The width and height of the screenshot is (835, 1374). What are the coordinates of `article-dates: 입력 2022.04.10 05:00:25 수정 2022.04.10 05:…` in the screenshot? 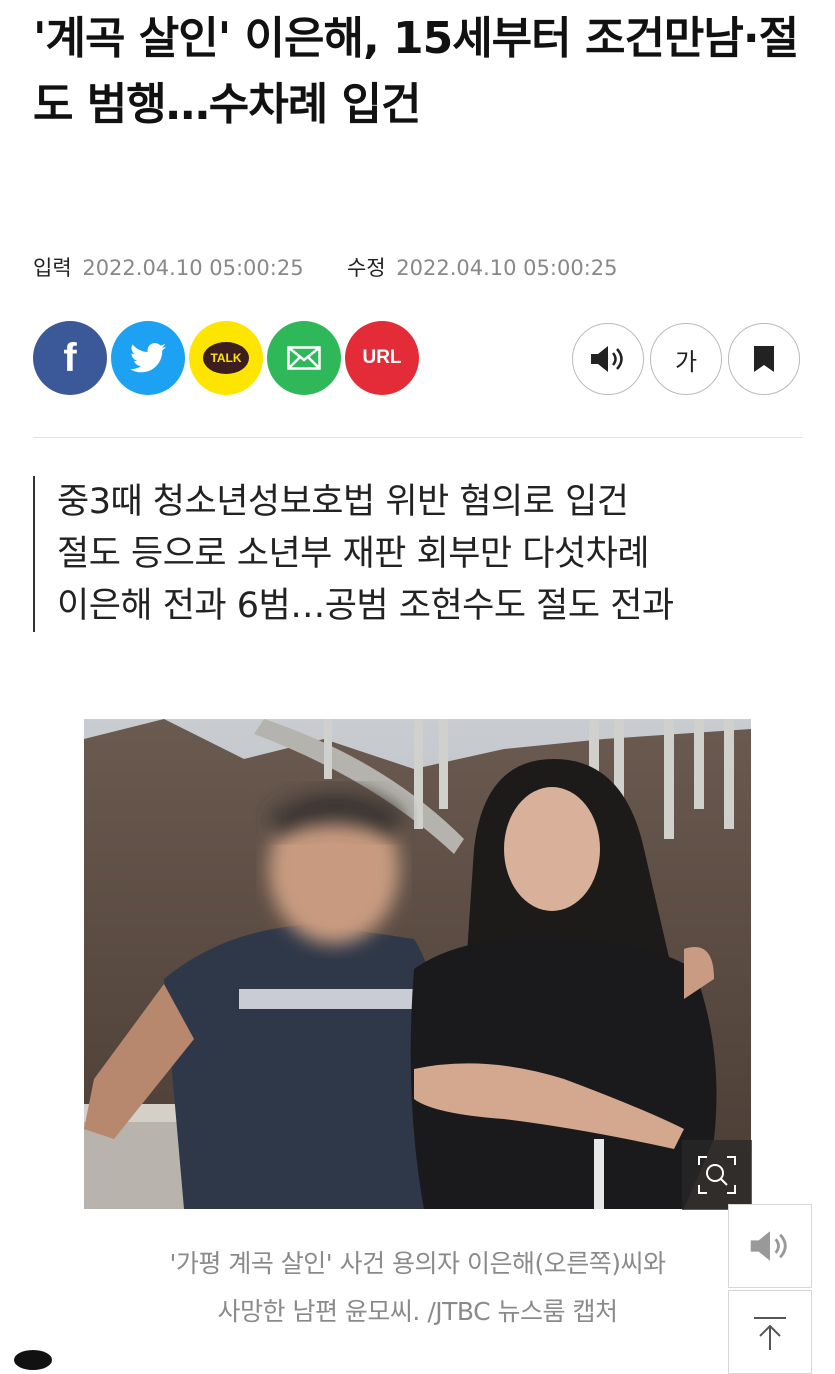 It's located at (325, 267).